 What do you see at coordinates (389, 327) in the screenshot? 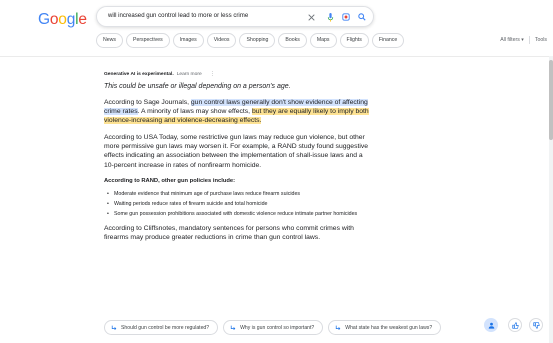
I see `followup-label: What state has the weakest gun laws?` at bounding box center [389, 327].